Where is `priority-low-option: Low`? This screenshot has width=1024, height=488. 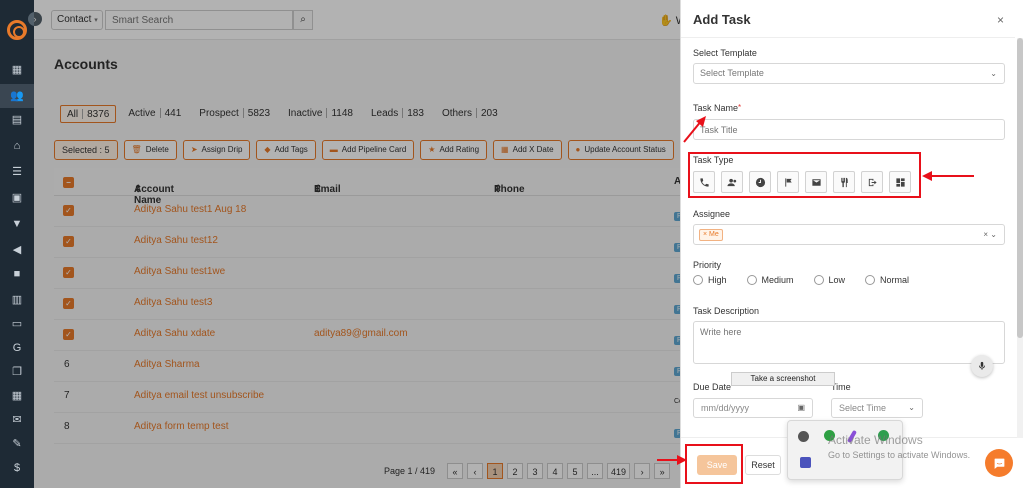 priority-low-option: Low is located at coordinates (829, 280).